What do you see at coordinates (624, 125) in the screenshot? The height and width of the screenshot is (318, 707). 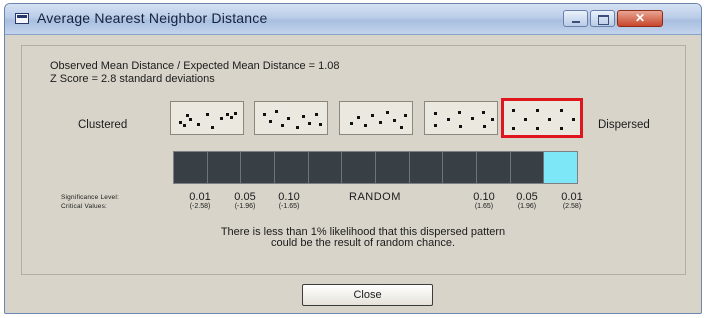 I see `dispersed-label: Dispersed` at bounding box center [624, 125].